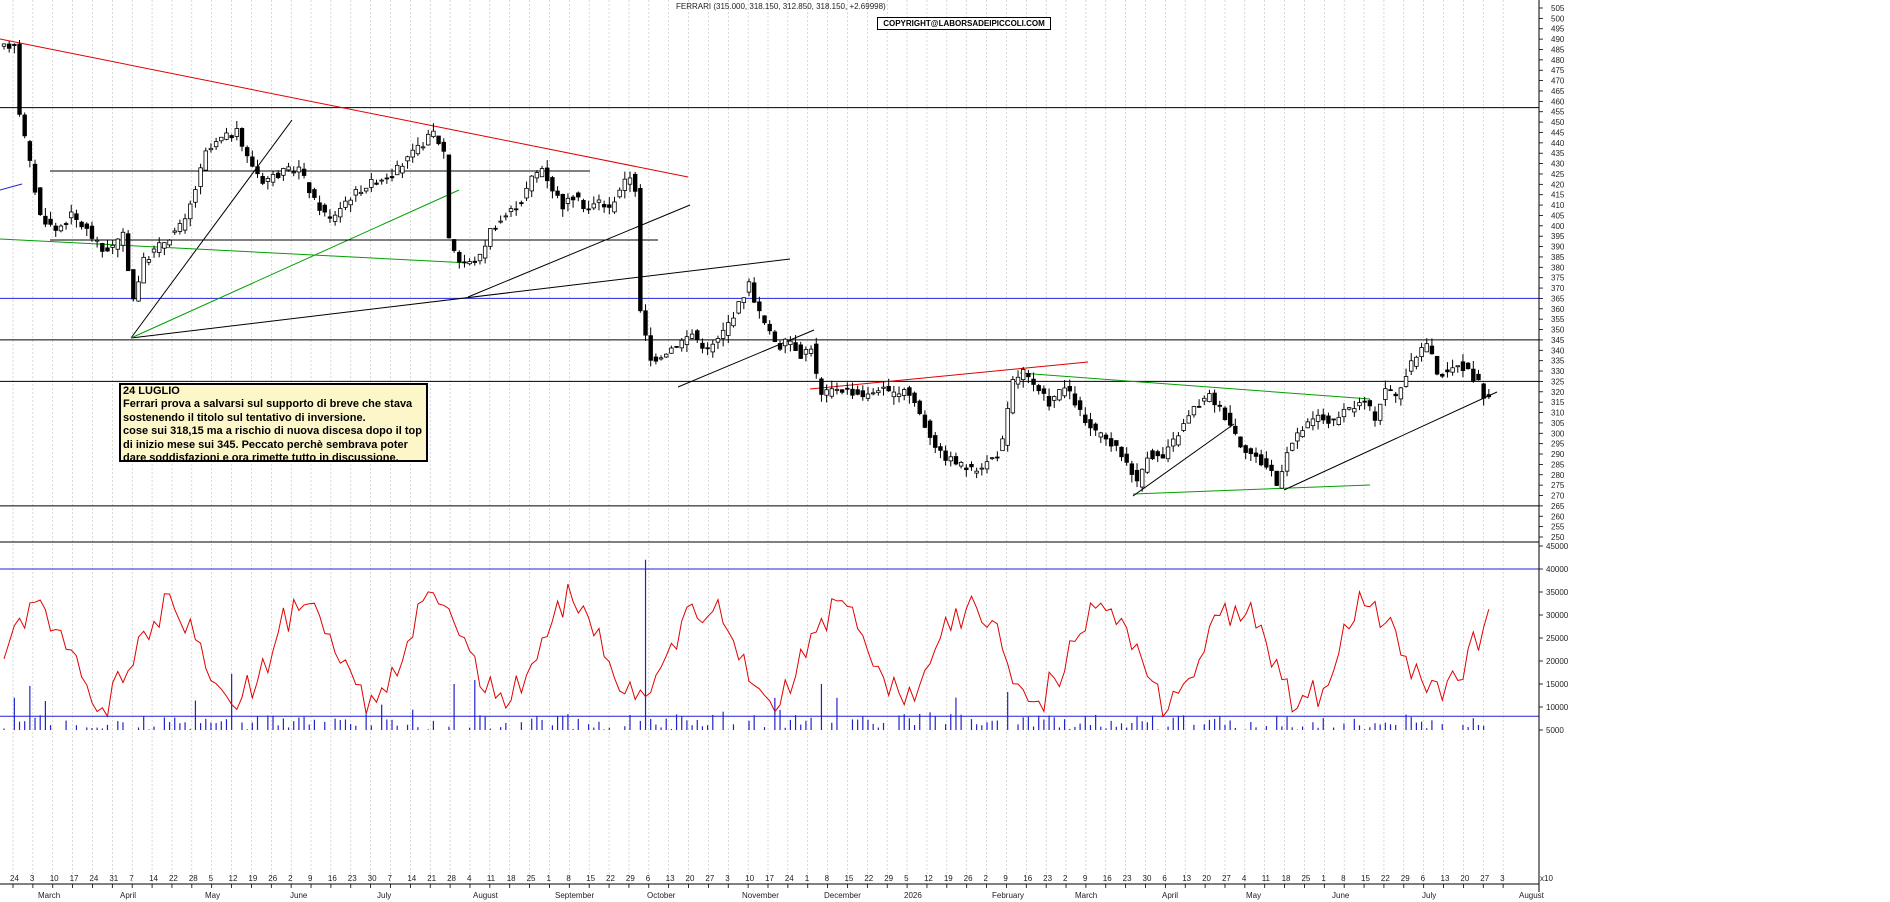 This screenshot has height=902, width=1890. What do you see at coordinates (590, 878) in the screenshot?
I see `date-tick-label: 15` at bounding box center [590, 878].